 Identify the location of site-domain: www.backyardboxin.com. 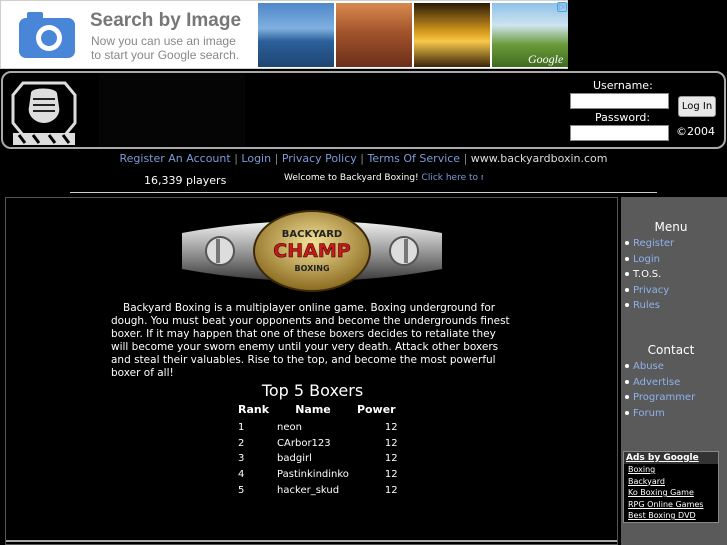
(539, 158).